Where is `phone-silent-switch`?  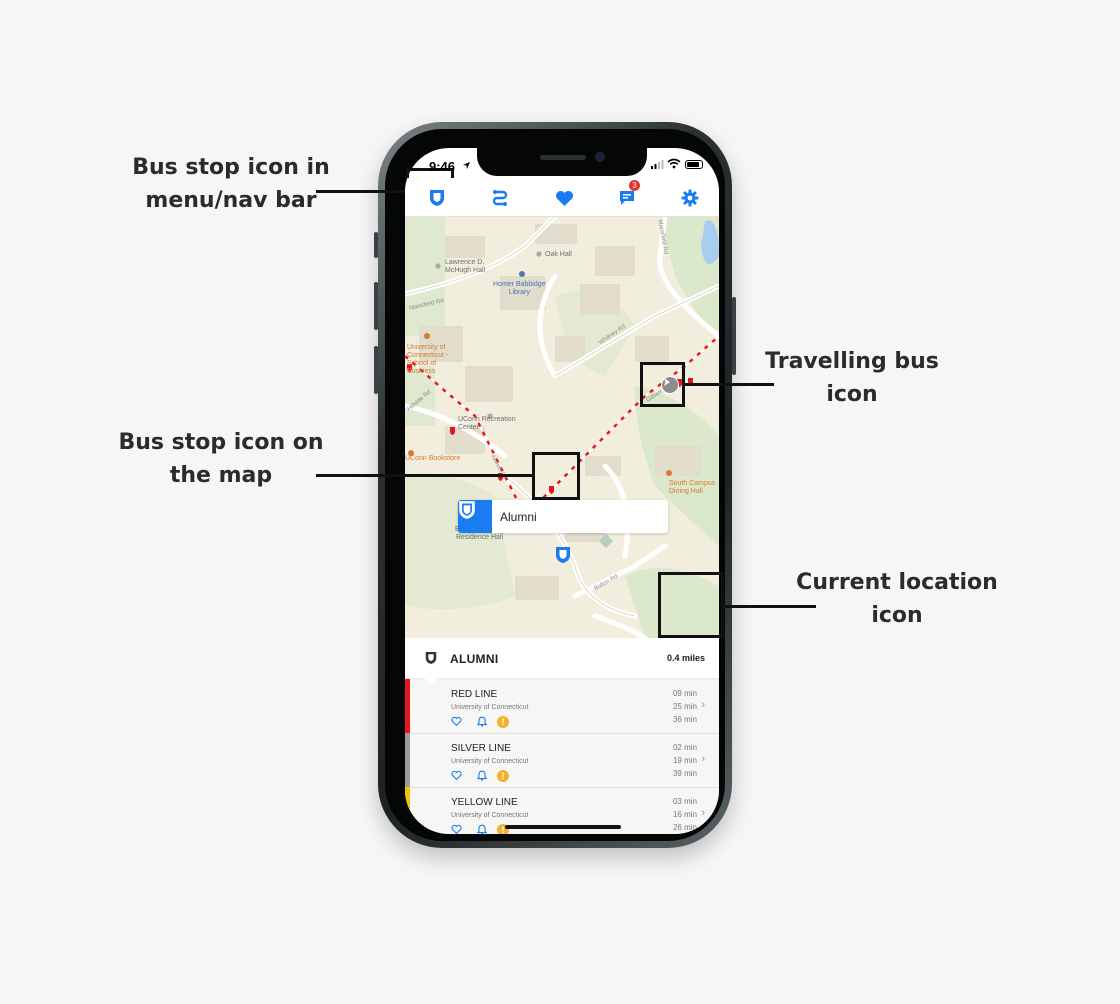
phone-silent-switch is located at coordinates (376, 245).